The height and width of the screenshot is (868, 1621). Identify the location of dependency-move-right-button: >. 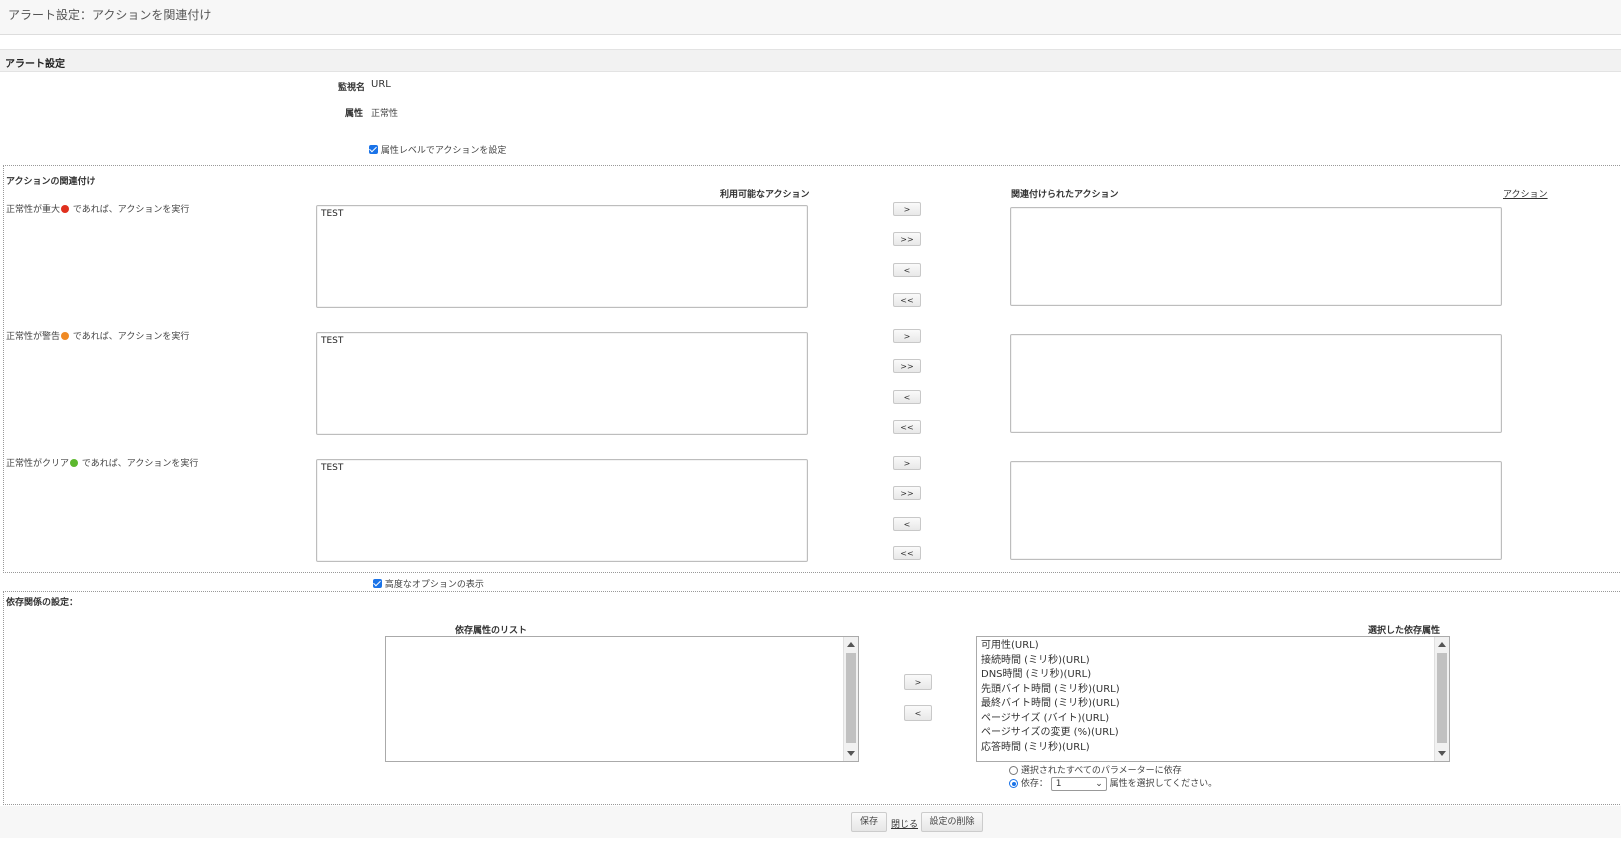
(918, 682).